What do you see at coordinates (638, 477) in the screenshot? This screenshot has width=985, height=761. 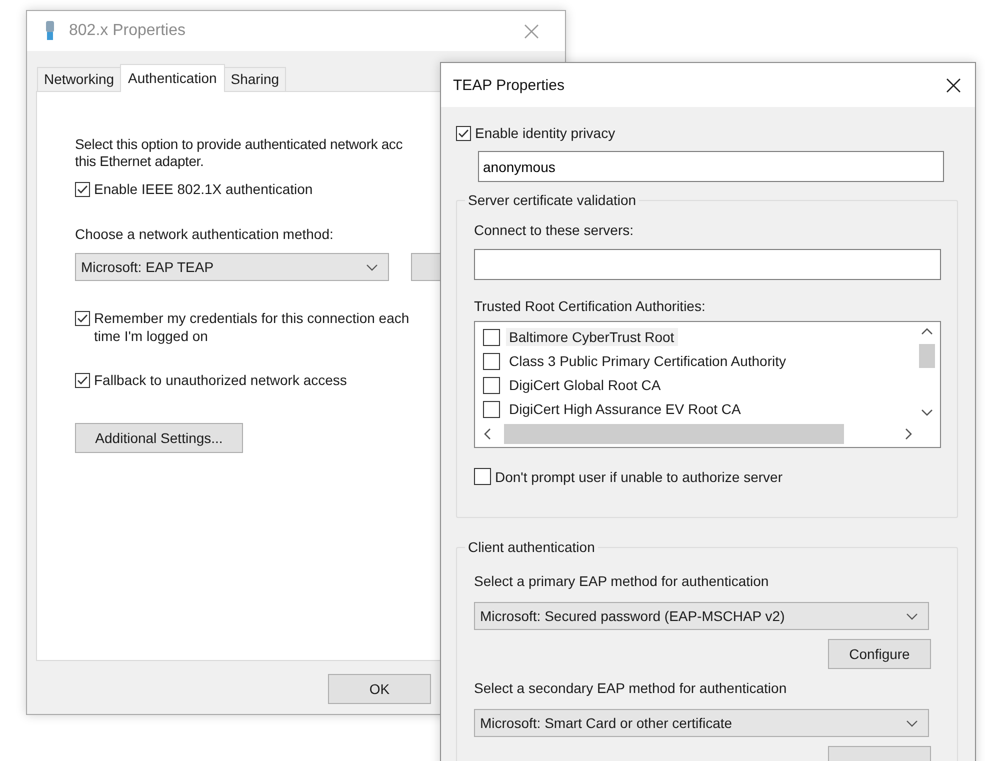 I see `checkbox-label: Don't prompt user if unable to authorize server` at bounding box center [638, 477].